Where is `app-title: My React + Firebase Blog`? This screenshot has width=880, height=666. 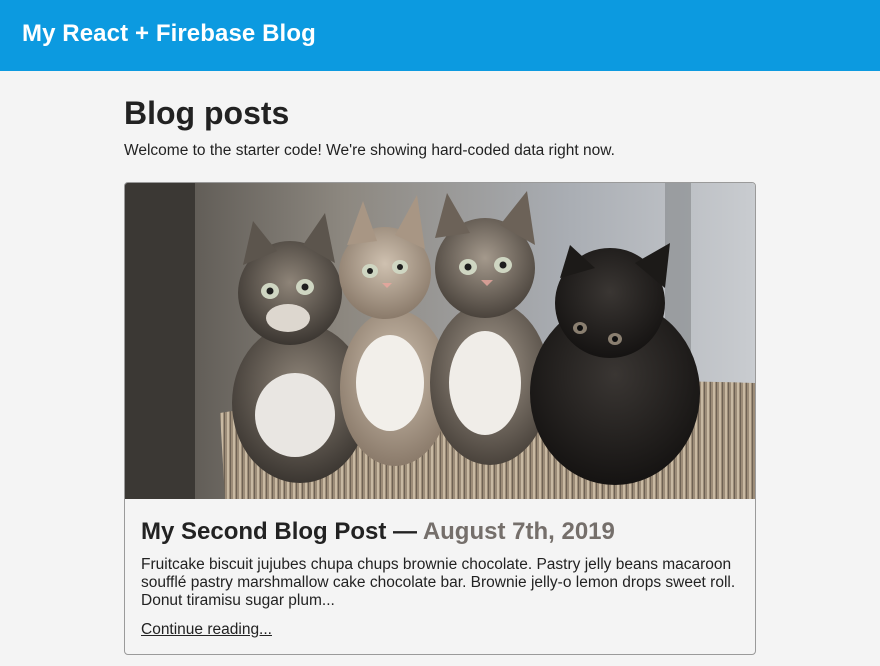 app-title: My React + Firebase Blog is located at coordinates (169, 33).